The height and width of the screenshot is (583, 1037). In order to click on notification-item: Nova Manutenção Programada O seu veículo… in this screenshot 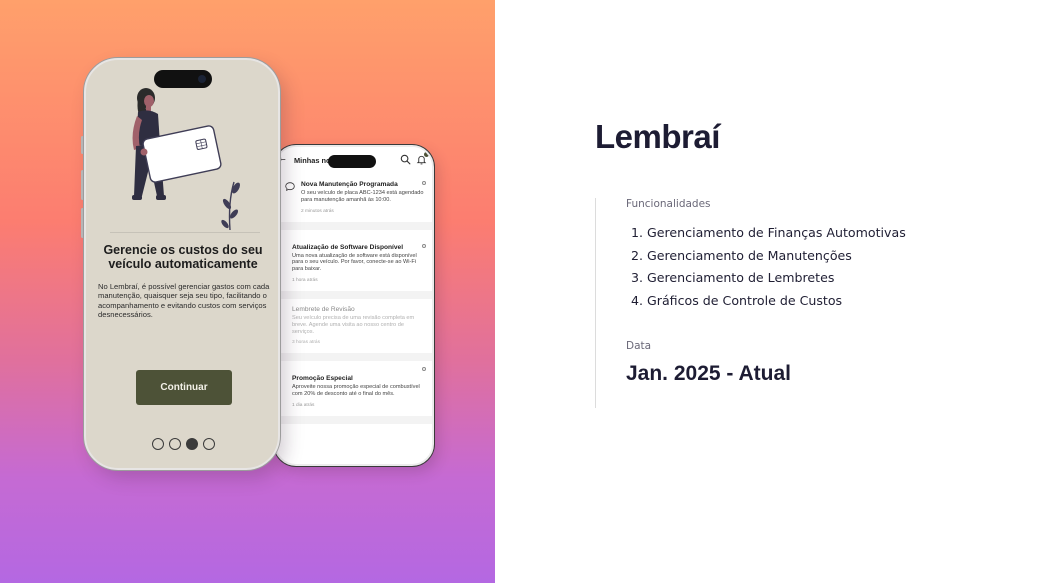, I will do `click(354, 203)`.